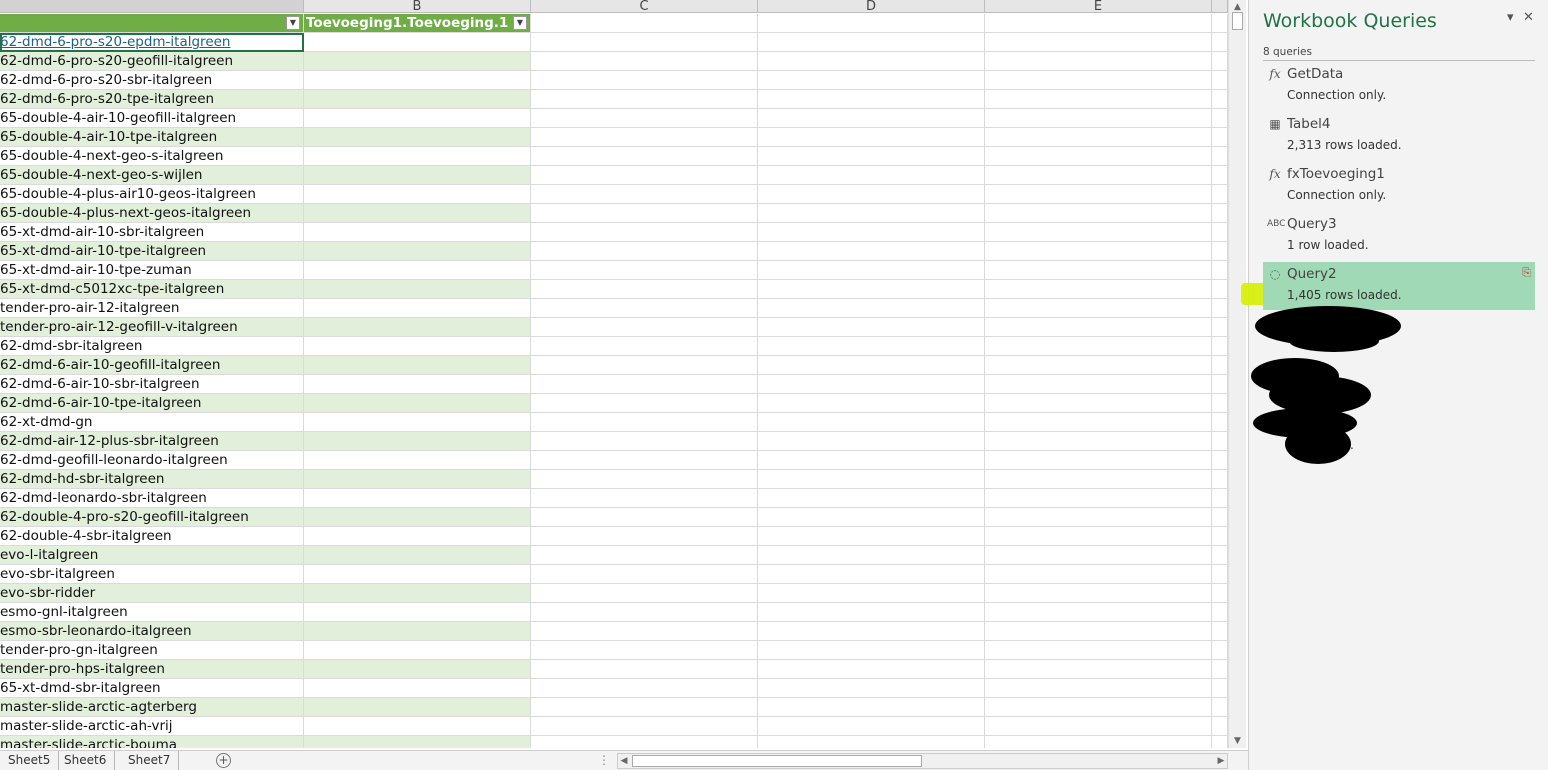 The height and width of the screenshot is (770, 1548). What do you see at coordinates (777, 761) in the screenshot?
I see `horizontal-scroll-thumb` at bounding box center [777, 761].